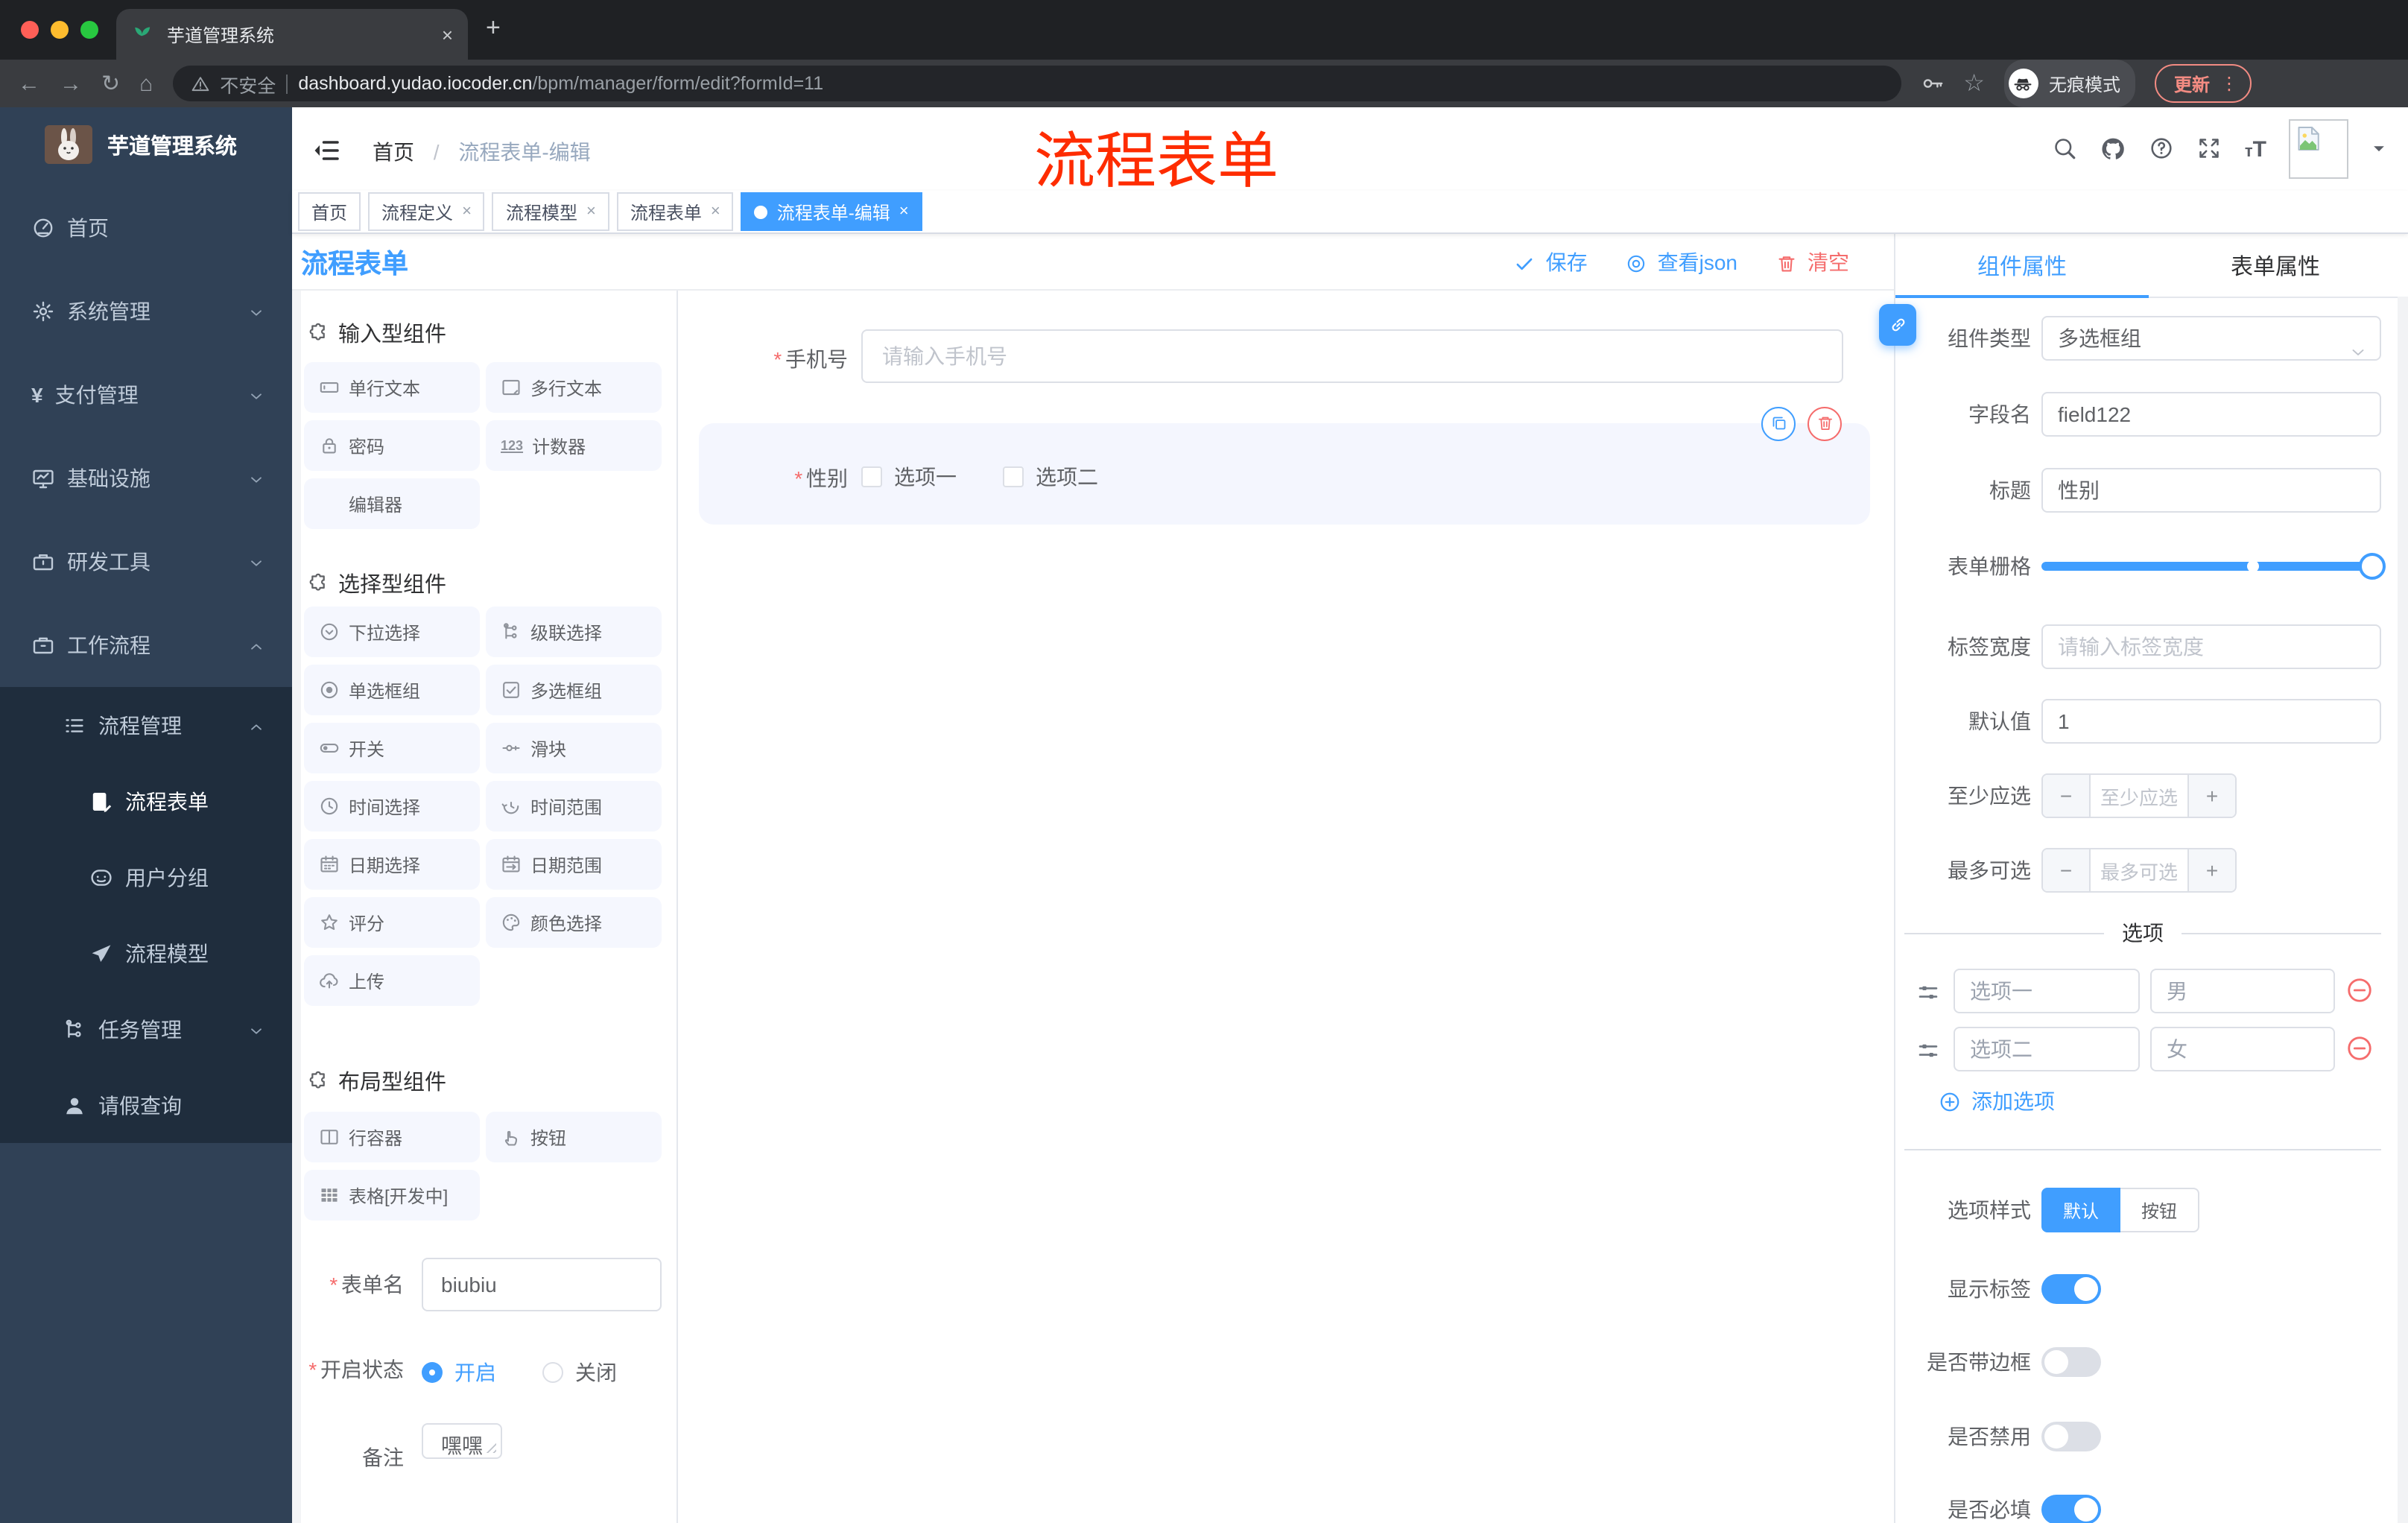 This screenshot has width=2408, height=1523. Describe the element at coordinates (909, 477) in the screenshot. I see `gender-option-0: 选项一` at that location.